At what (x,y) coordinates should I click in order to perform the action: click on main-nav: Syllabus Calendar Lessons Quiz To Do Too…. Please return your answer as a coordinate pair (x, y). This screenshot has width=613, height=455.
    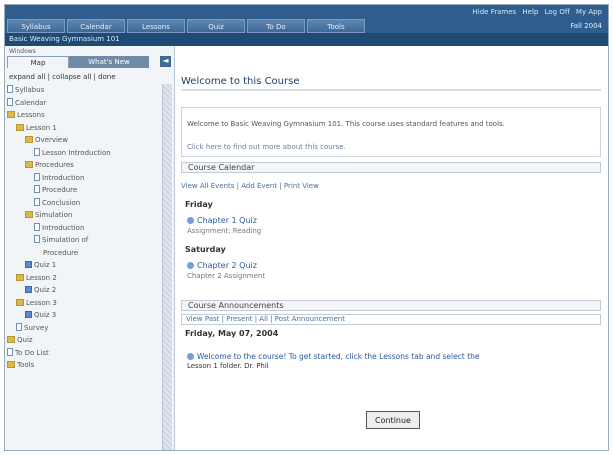
    Looking at the image, I should click on (186, 26).